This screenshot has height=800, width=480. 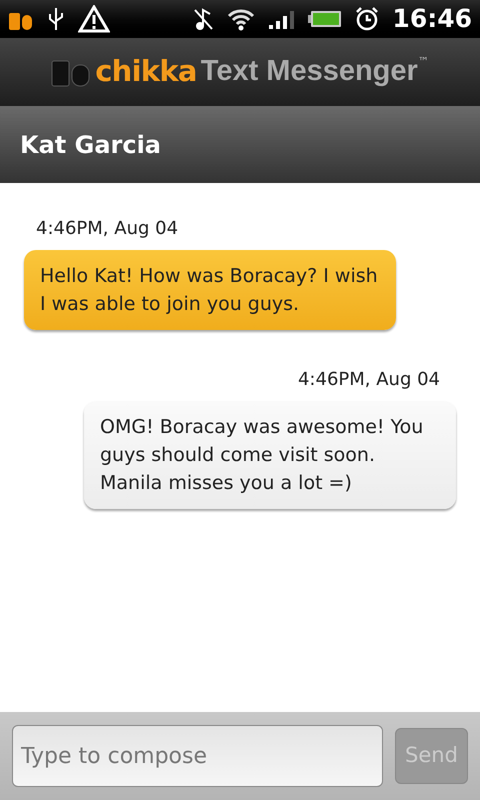 What do you see at coordinates (325, 19) in the screenshot?
I see `battery-icon` at bounding box center [325, 19].